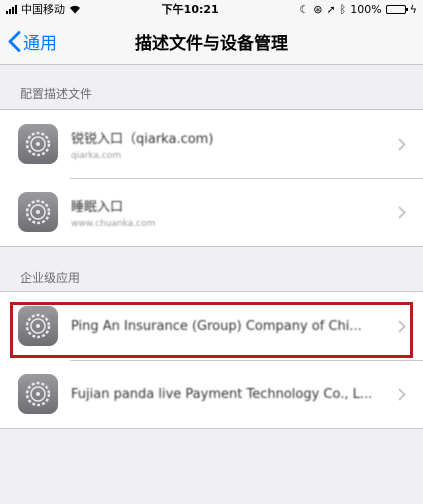 This screenshot has height=504, width=423. What do you see at coordinates (40, 43) in the screenshot?
I see `back-label: 通用` at bounding box center [40, 43].